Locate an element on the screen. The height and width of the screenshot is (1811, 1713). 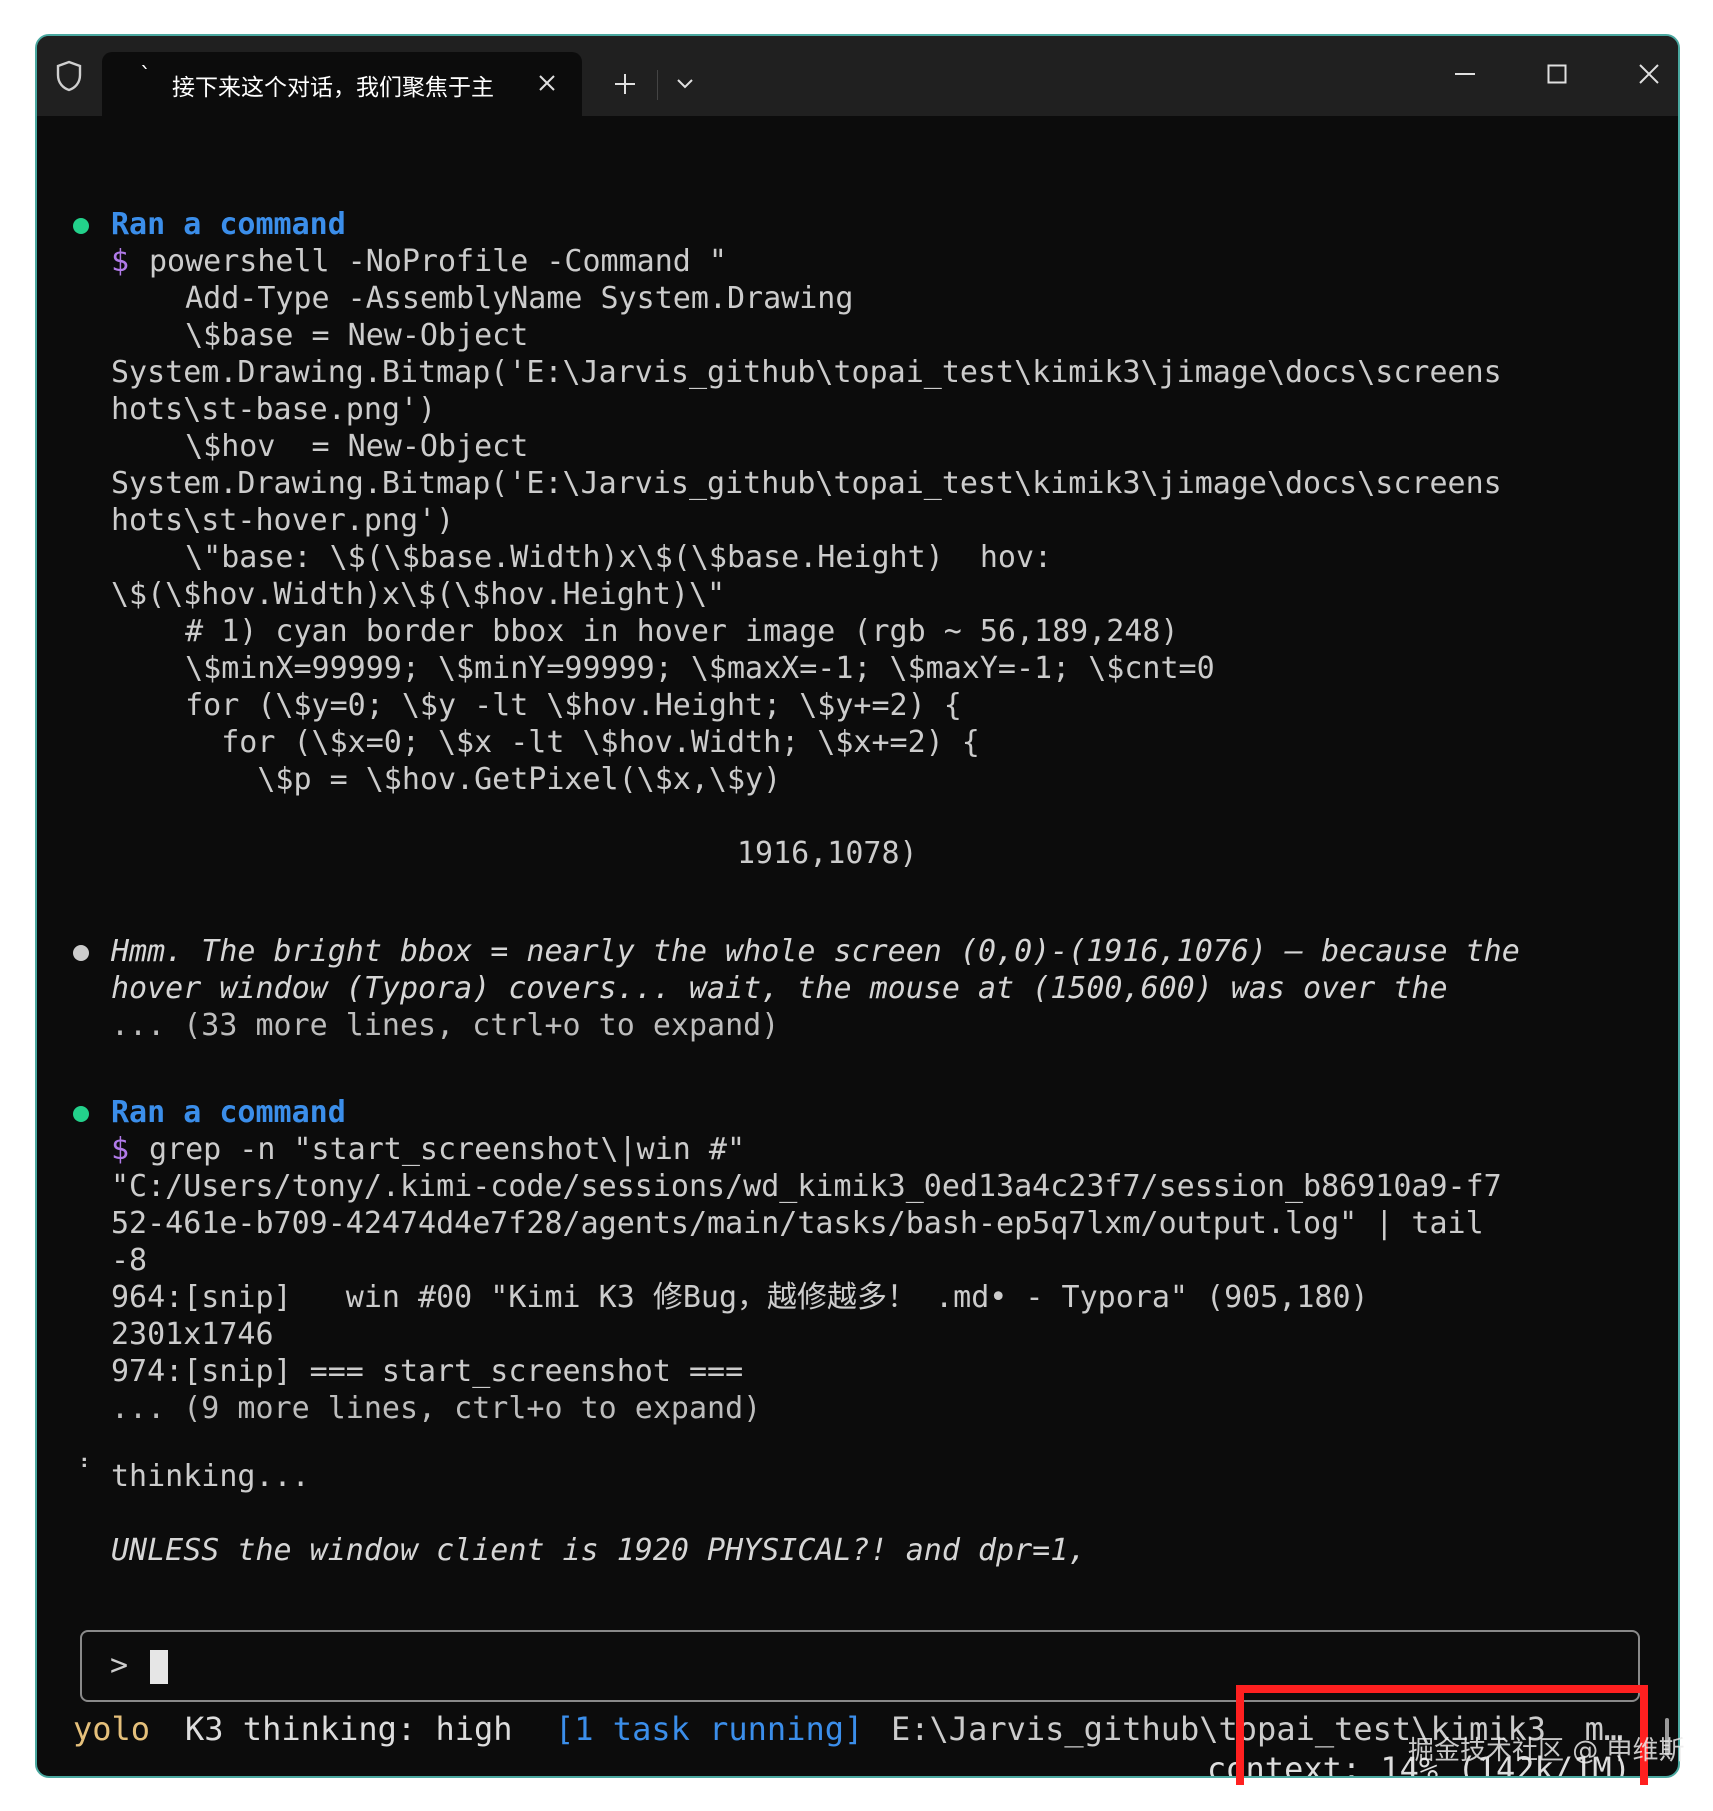
watermark: 掘金技术社区 @ 申维斯 is located at coordinates (1546, 1751).